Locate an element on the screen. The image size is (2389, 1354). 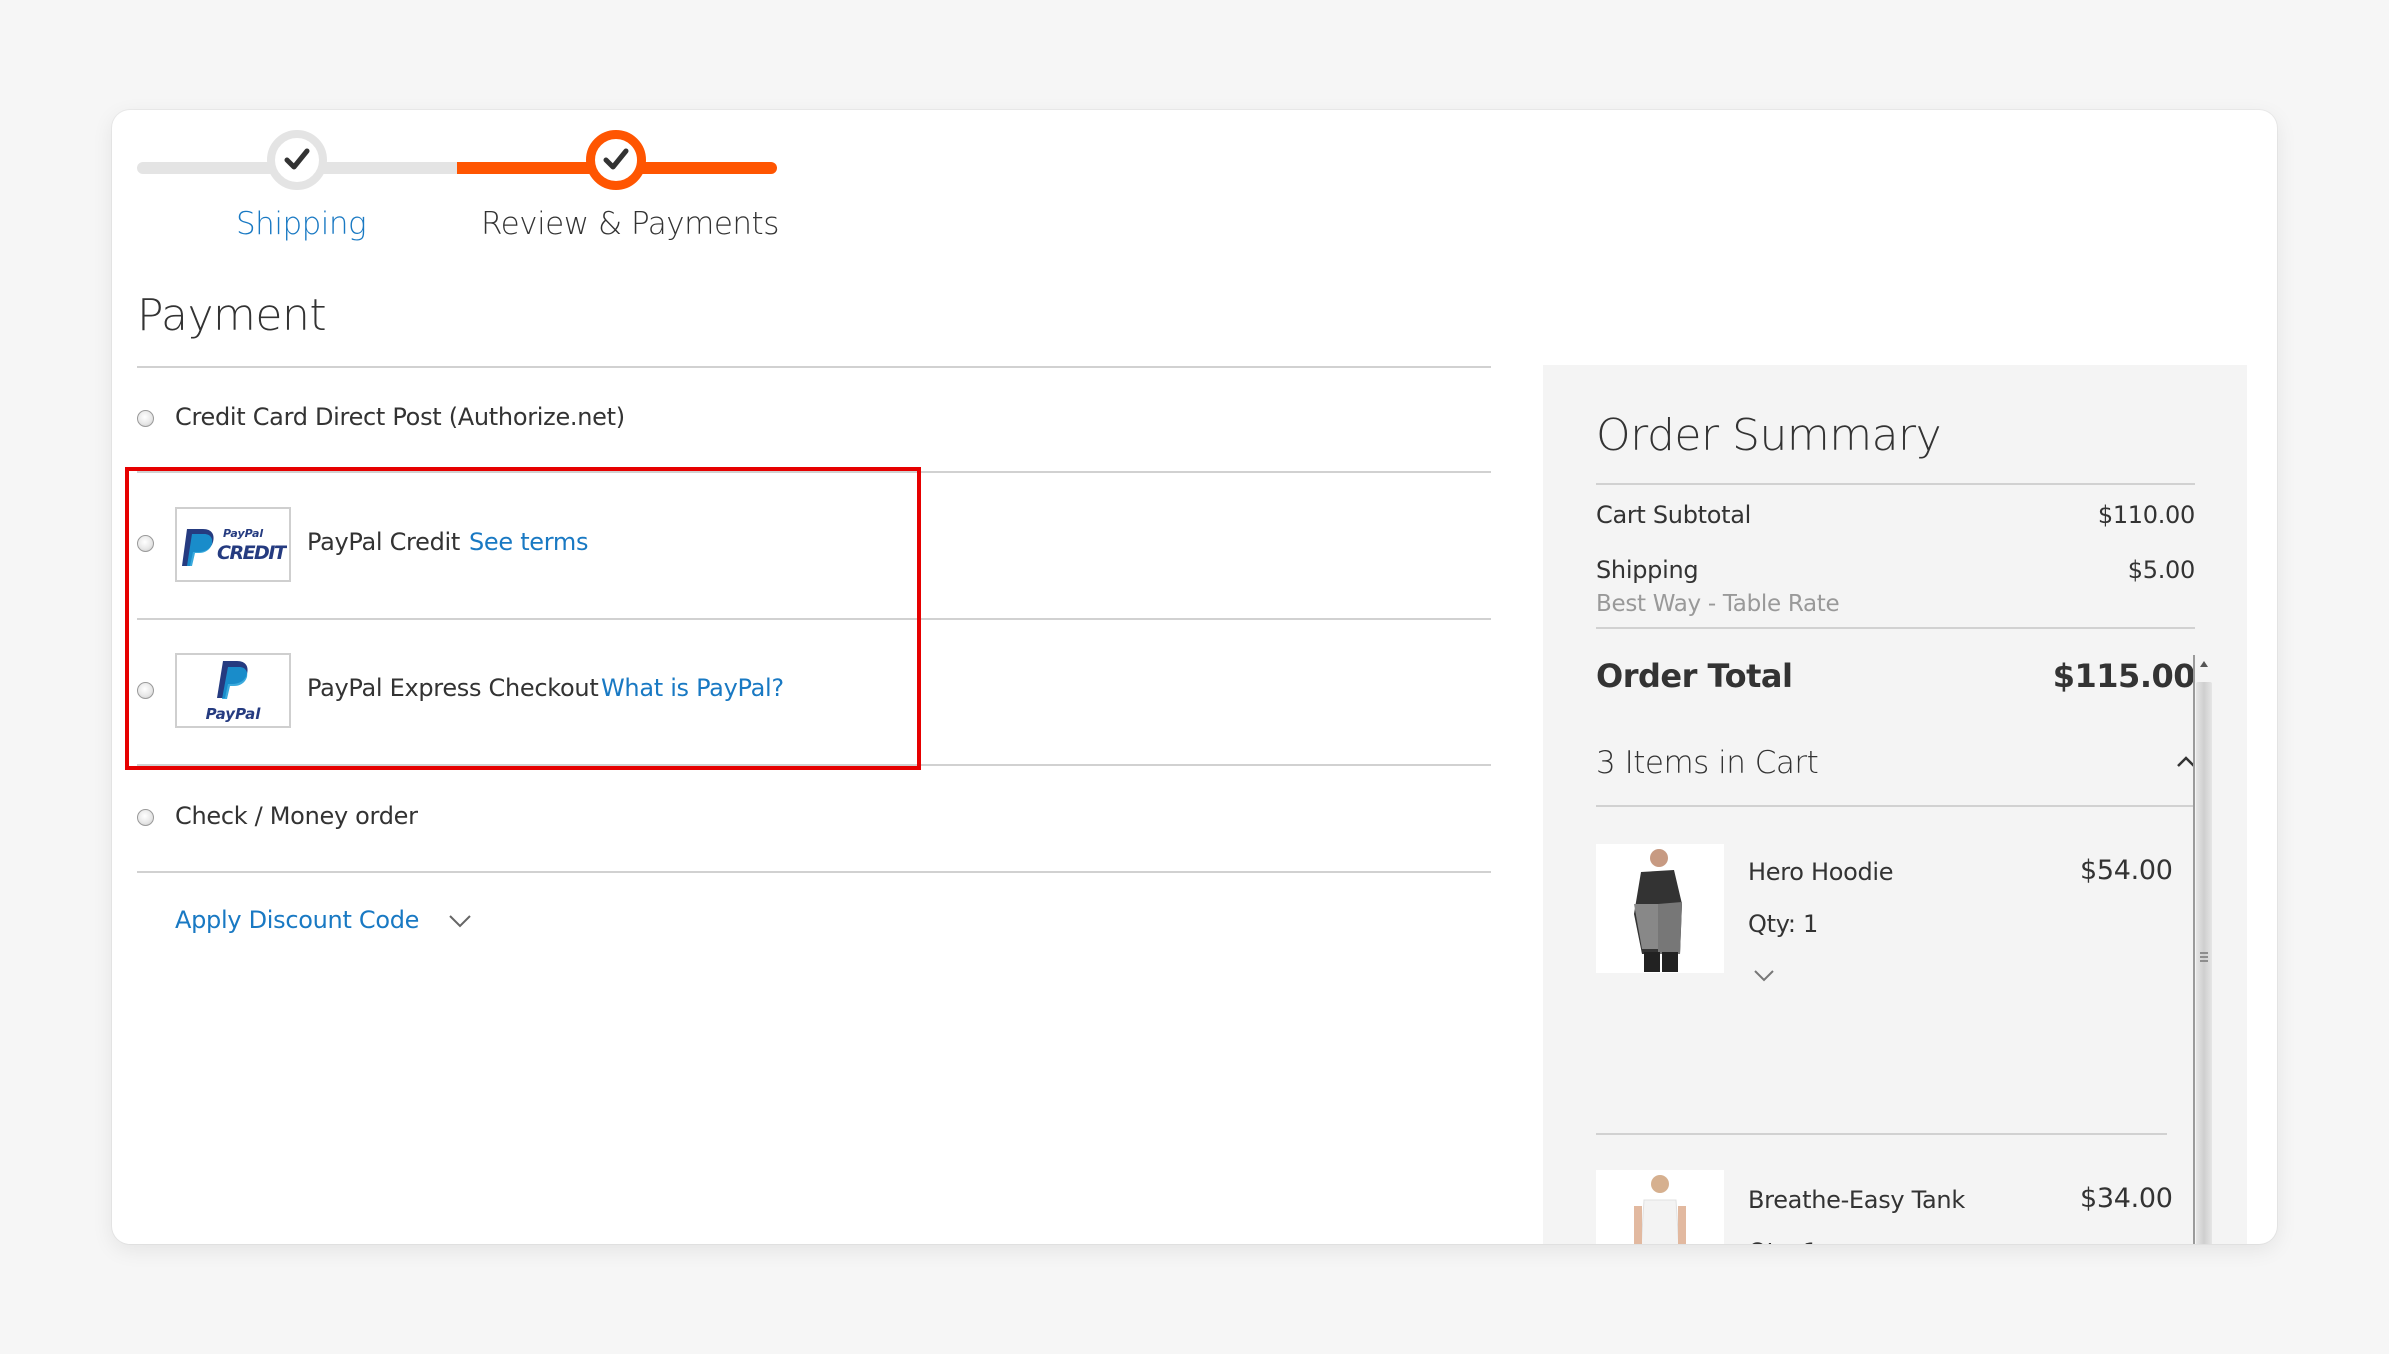
cart-subtotal-value: $110.00 is located at coordinates (2146, 515).